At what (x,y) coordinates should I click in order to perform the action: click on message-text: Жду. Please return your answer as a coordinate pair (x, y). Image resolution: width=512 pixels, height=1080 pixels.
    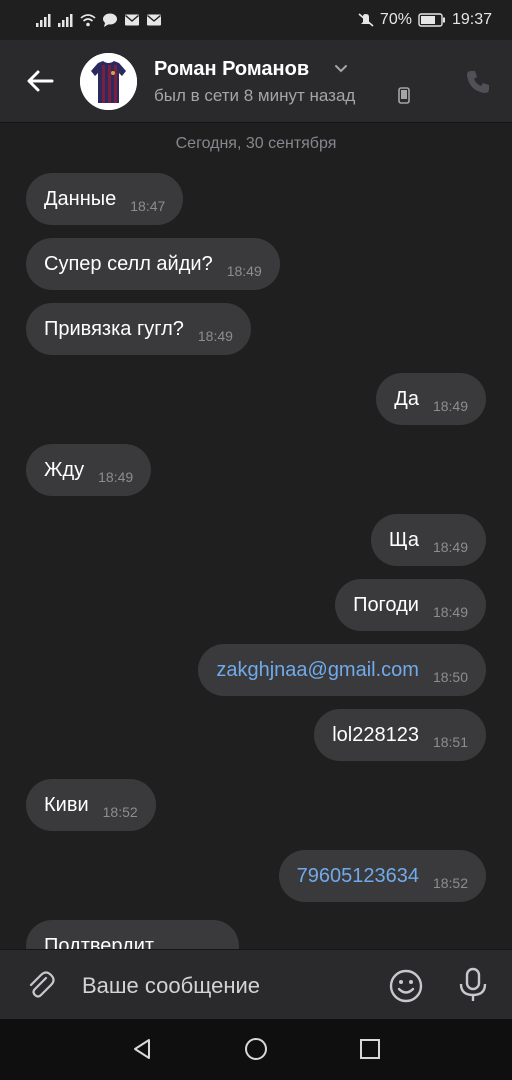
    Looking at the image, I should click on (64, 469).